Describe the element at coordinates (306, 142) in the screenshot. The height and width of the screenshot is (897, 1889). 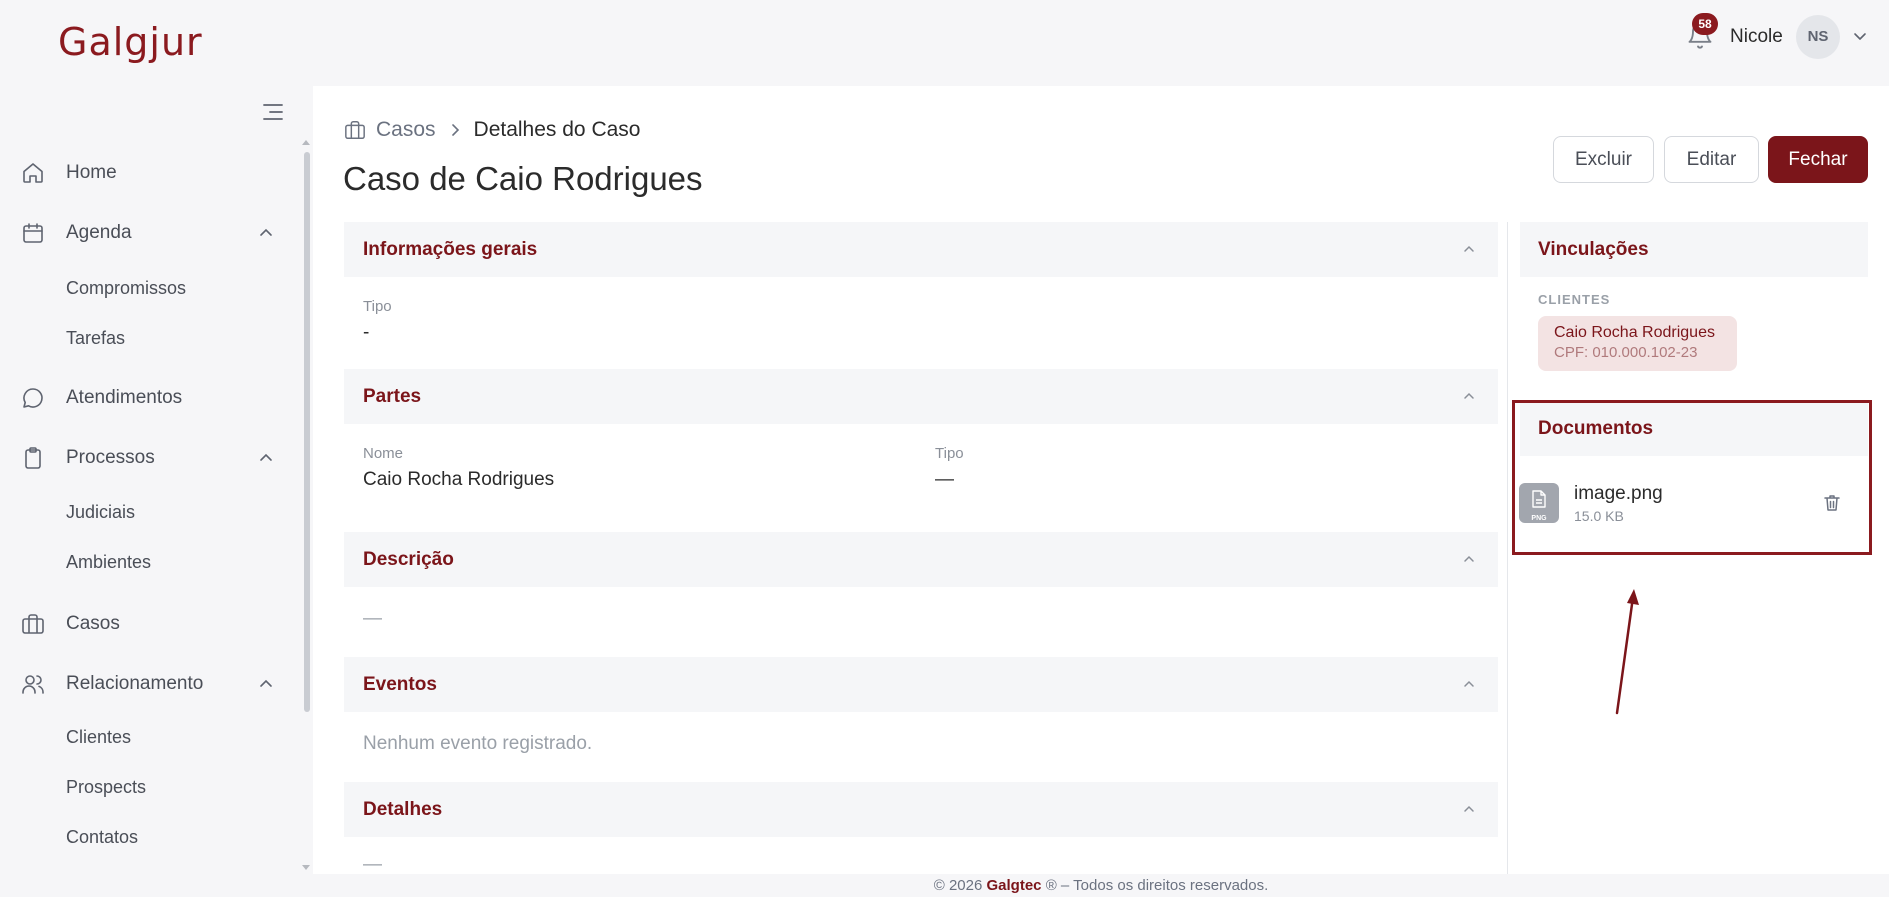
I see `scroll-up-icon` at that location.